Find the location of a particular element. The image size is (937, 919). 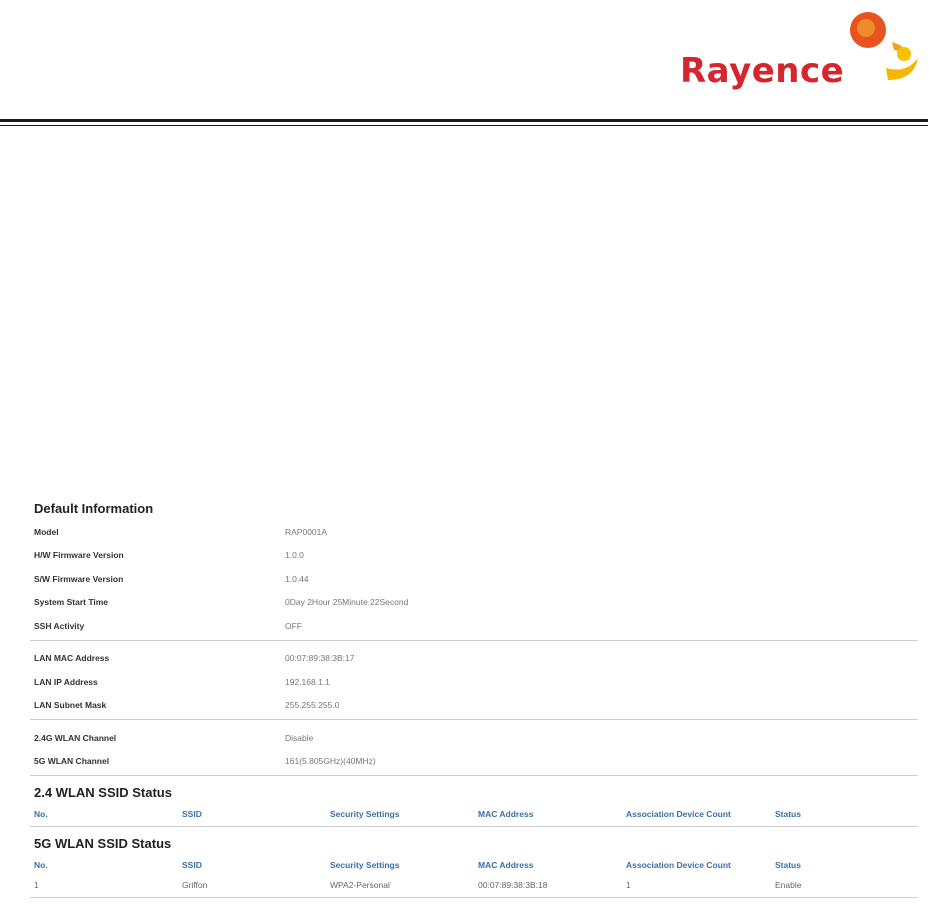

wlan24-ssid-title: 2.4 WLAN SSID Status is located at coordinates (103, 792).